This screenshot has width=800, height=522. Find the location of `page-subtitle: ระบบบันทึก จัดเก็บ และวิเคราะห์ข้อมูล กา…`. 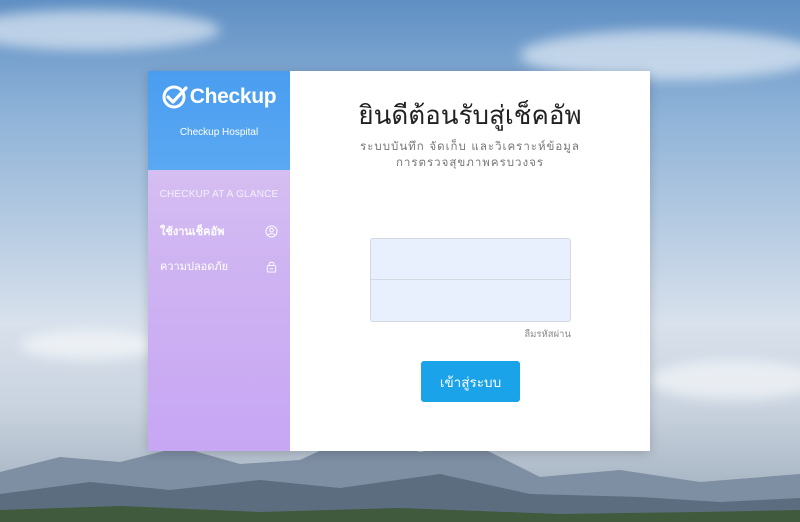

page-subtitle: ระบบบันทึก จัดเก็บ และวิเคราะห์ข้อมูล กา… is located at coordinates (470, 154).